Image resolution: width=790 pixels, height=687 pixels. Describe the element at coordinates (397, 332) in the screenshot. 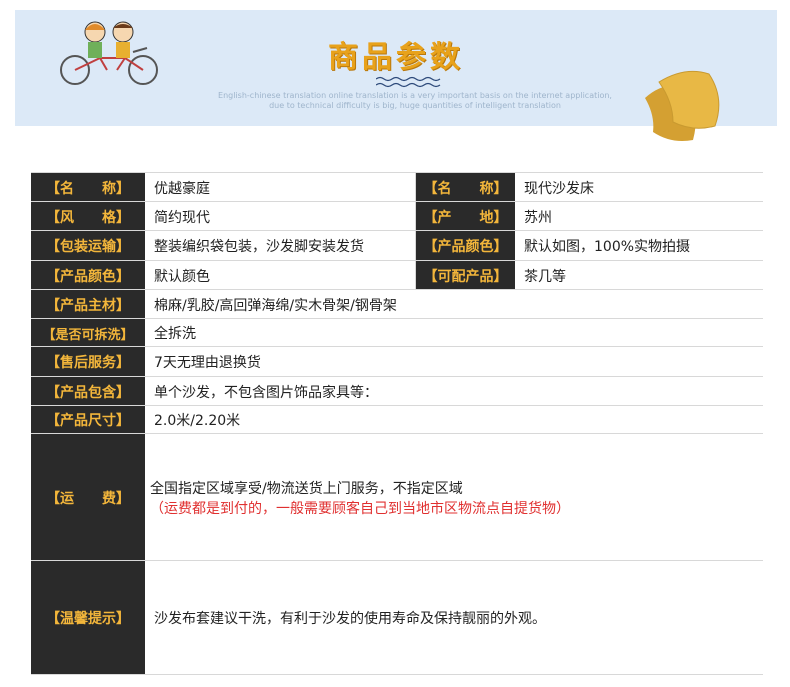

I see `param-row: 【是否可拆洗】 全拆洗` at that location.